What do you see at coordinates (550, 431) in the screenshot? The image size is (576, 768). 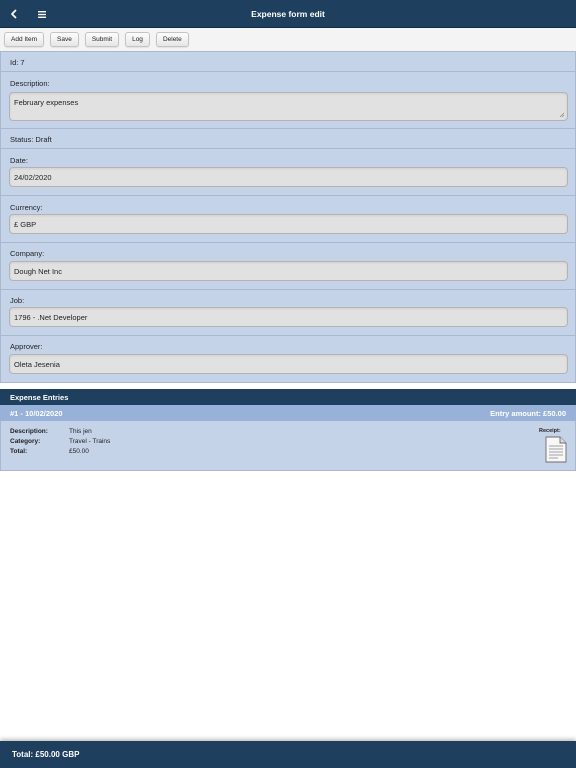 I see `receipt-label: Receipt:` at bounding box center [550, 431].